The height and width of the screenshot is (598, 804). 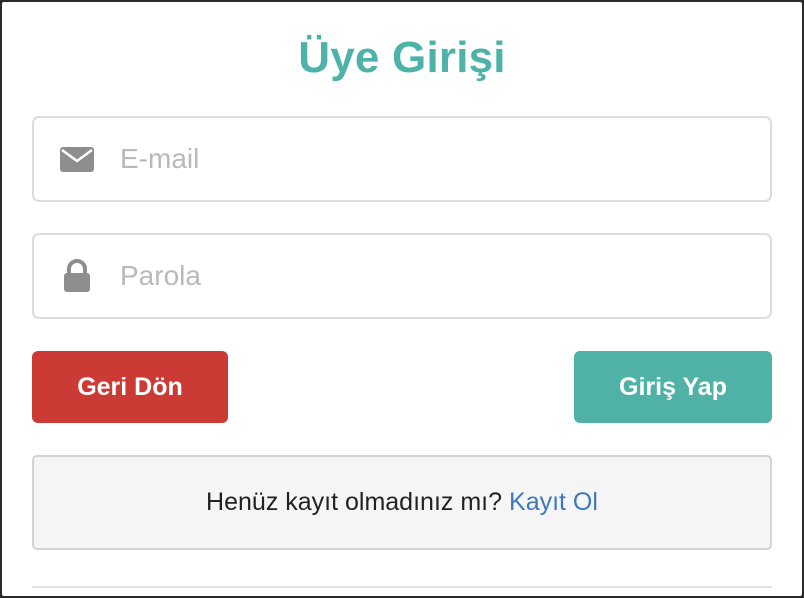 What do you see at coordinates (430, 276) in the screenshot?
I see `password-input` at bounding box center [430, 276].